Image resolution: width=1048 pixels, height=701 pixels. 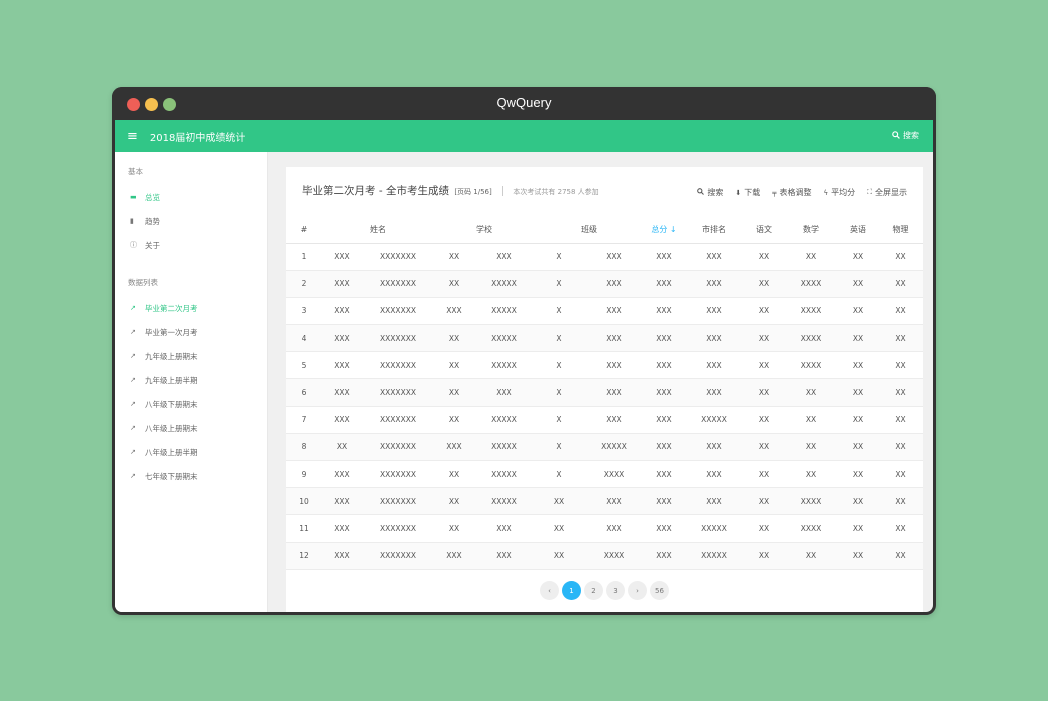 What do you see at coordinates (304, 474) in the screenshot?
I see `table-cell: 9` at bounding box center [304, 474].